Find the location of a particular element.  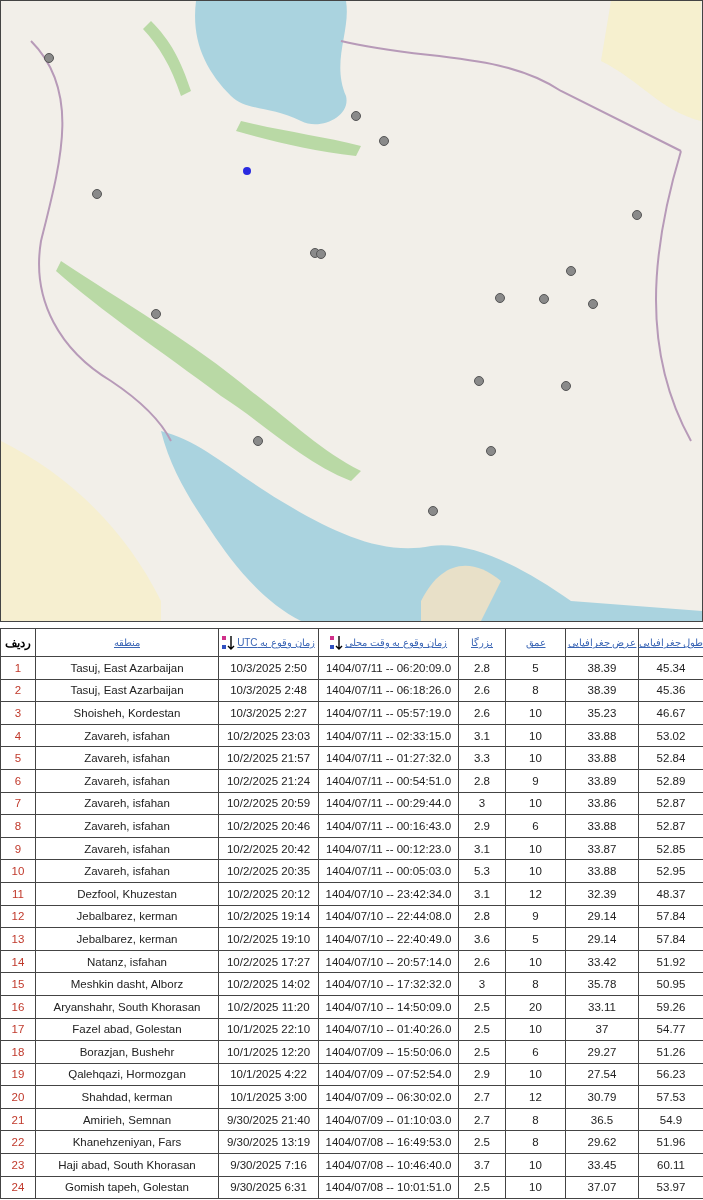

table-cell-text: 1404/07/09 -- 01:10:03.0 is located at coordinates (388, 1119).